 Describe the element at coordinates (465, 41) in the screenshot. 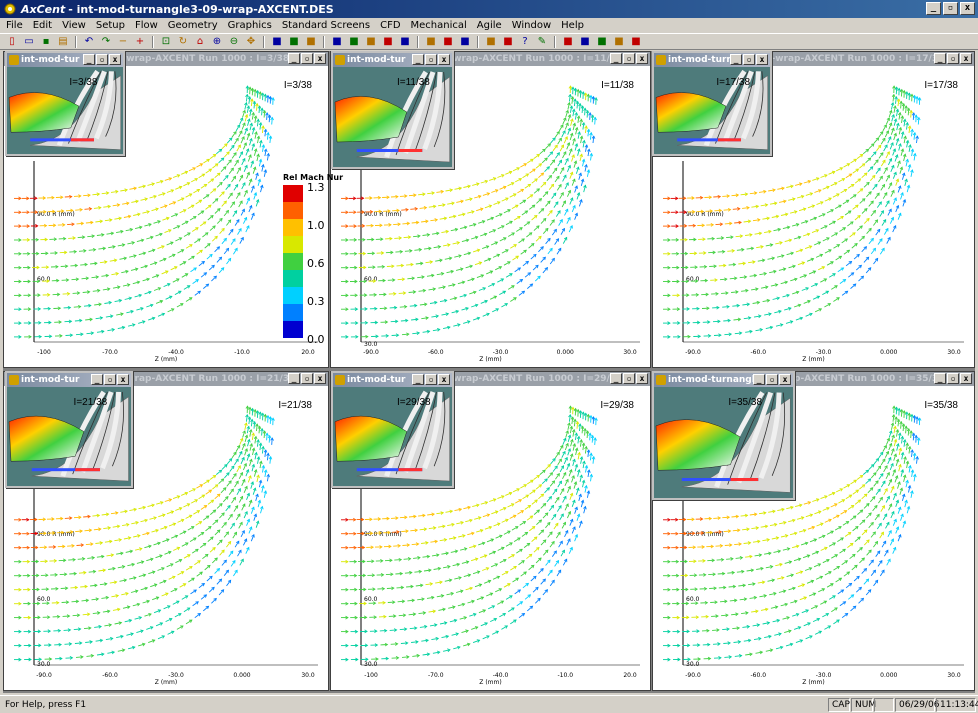

I see `plot3-icon: ■` at that location.